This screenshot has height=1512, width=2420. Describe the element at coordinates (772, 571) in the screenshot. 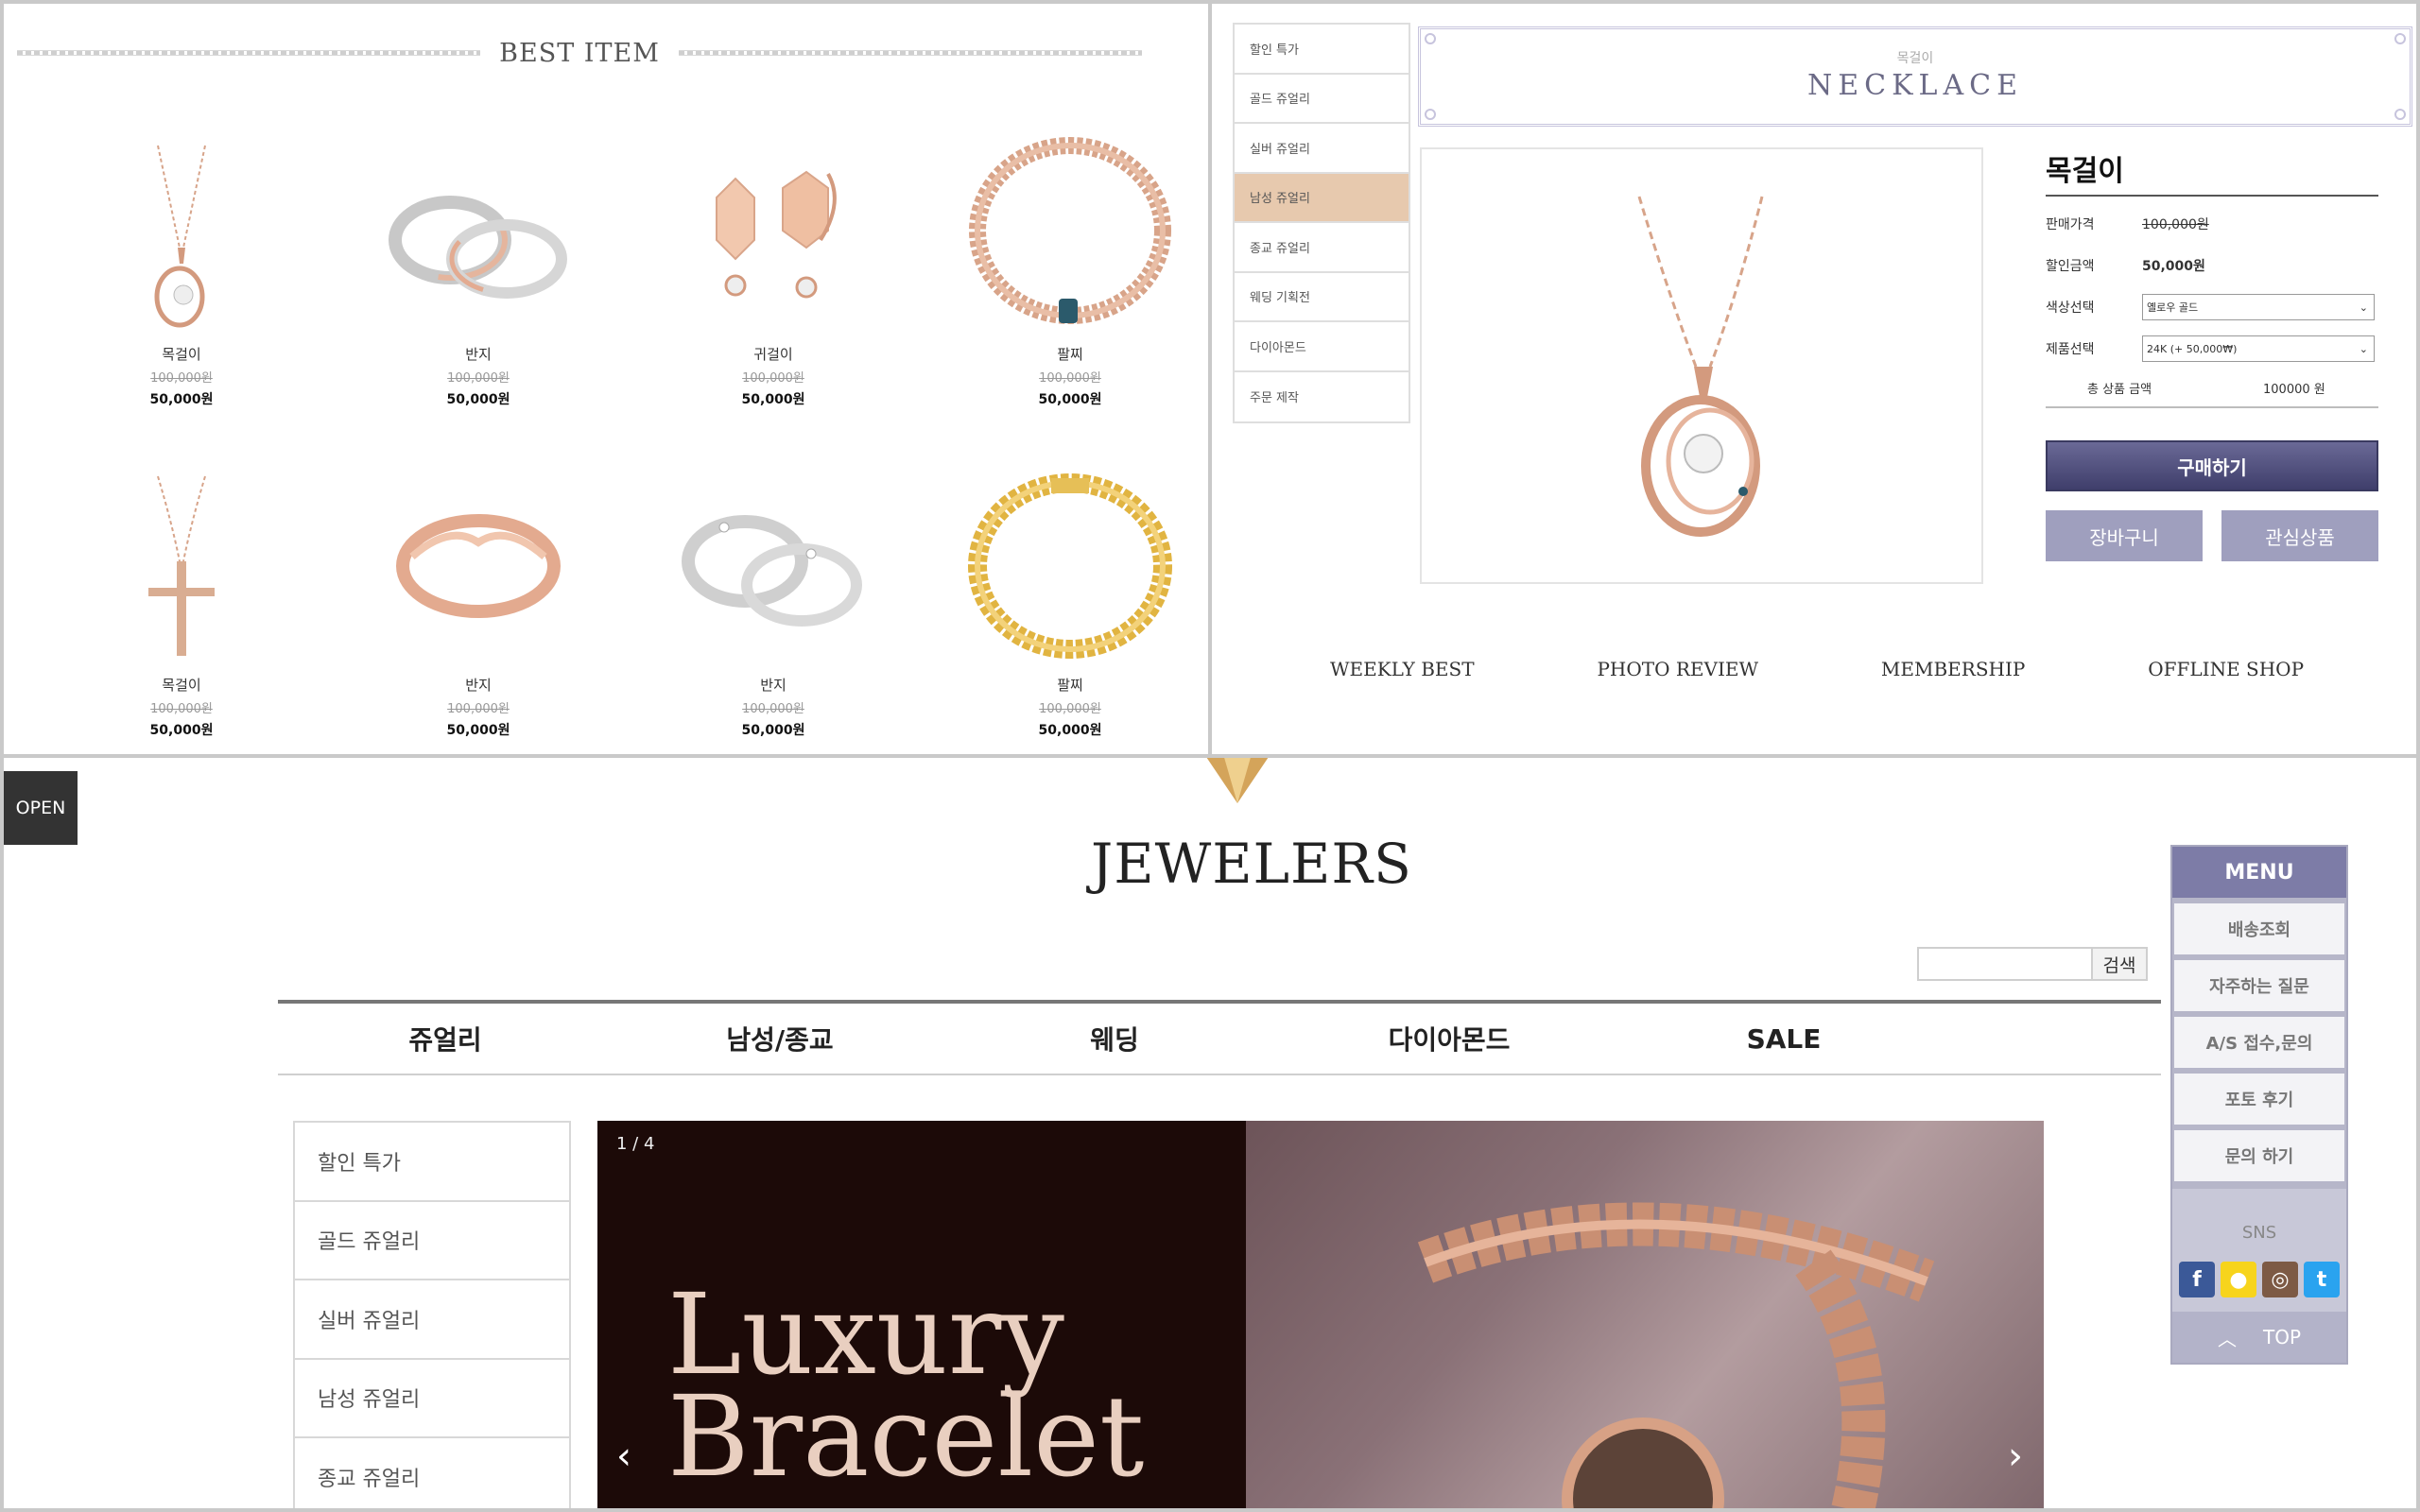

I see `ring-pair-image` at that location.